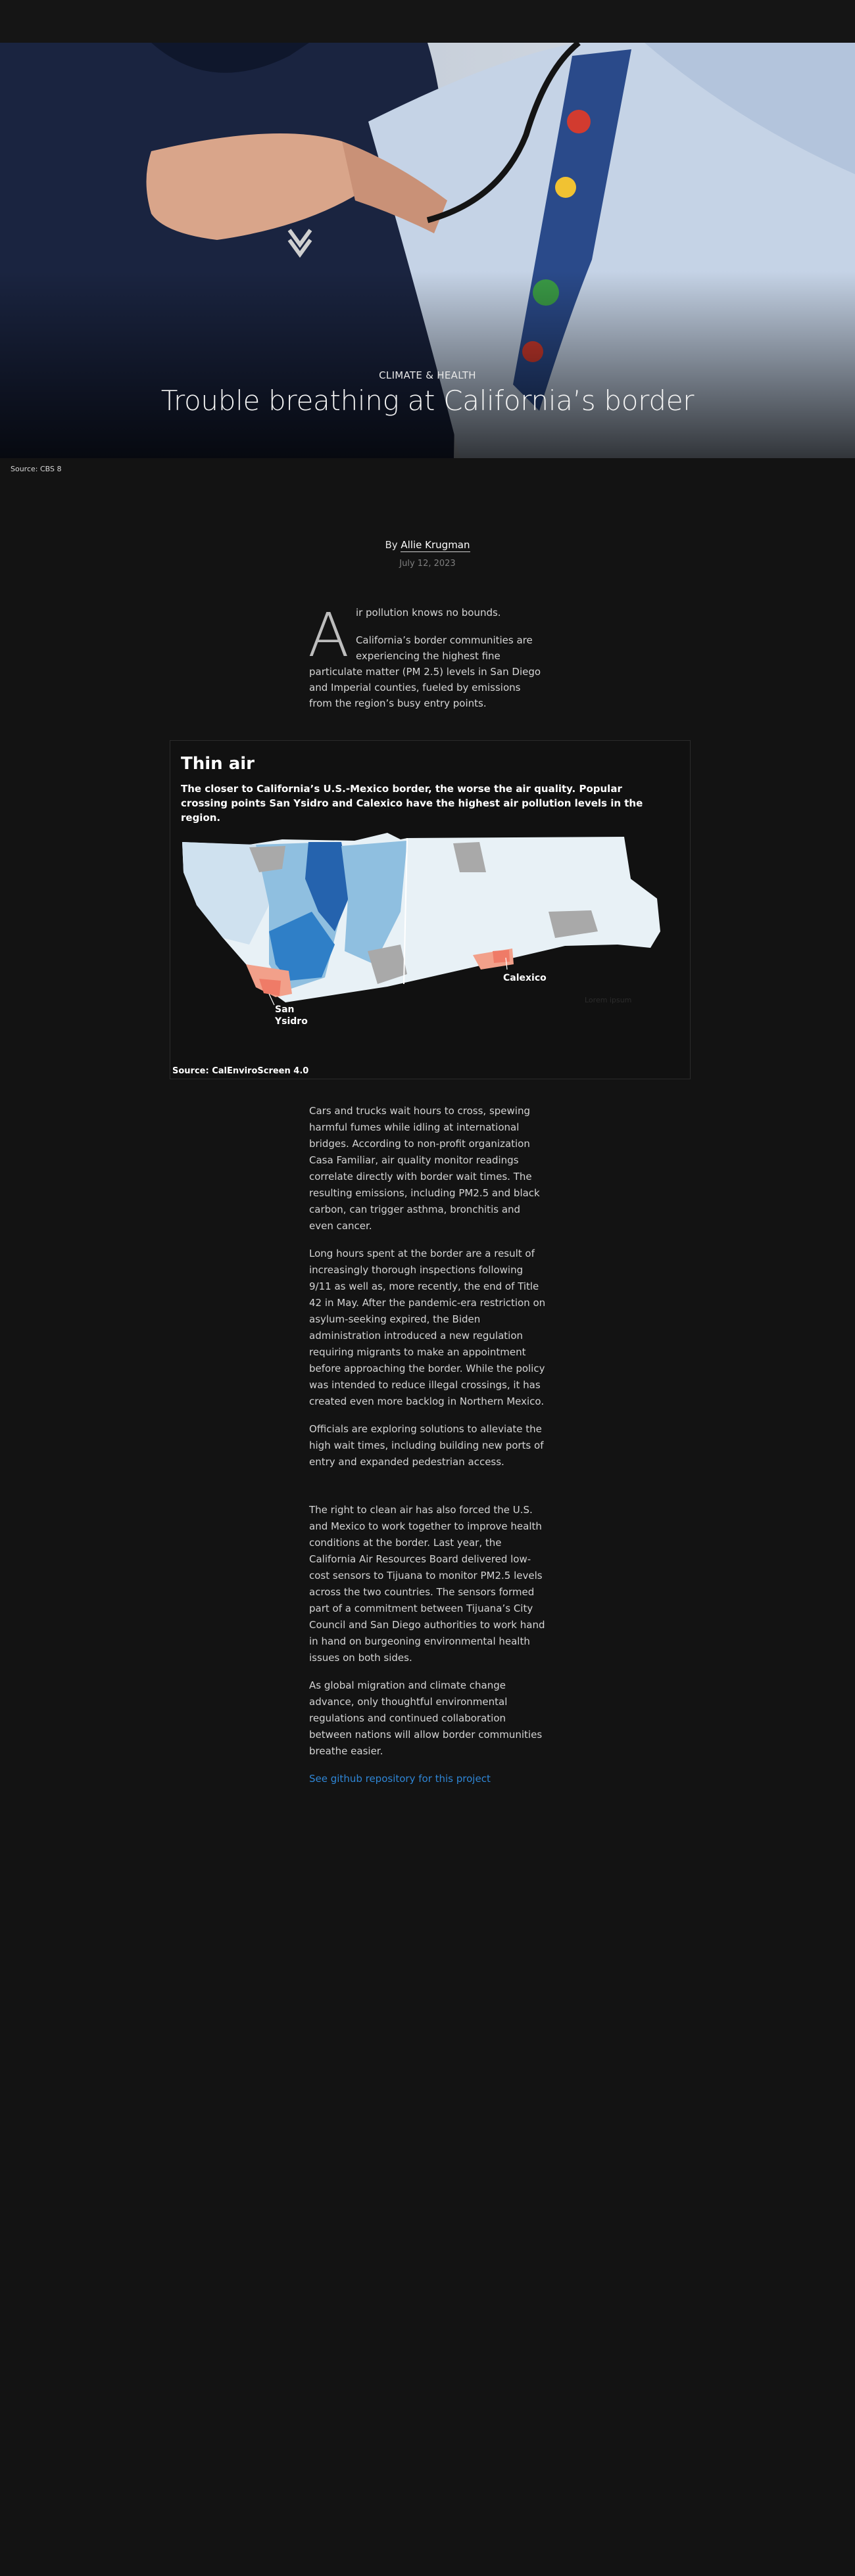  What do you see at coordinates (328, 635) in the screenshot?
I see `drop-cap: A` at bounding box center [328, 635].